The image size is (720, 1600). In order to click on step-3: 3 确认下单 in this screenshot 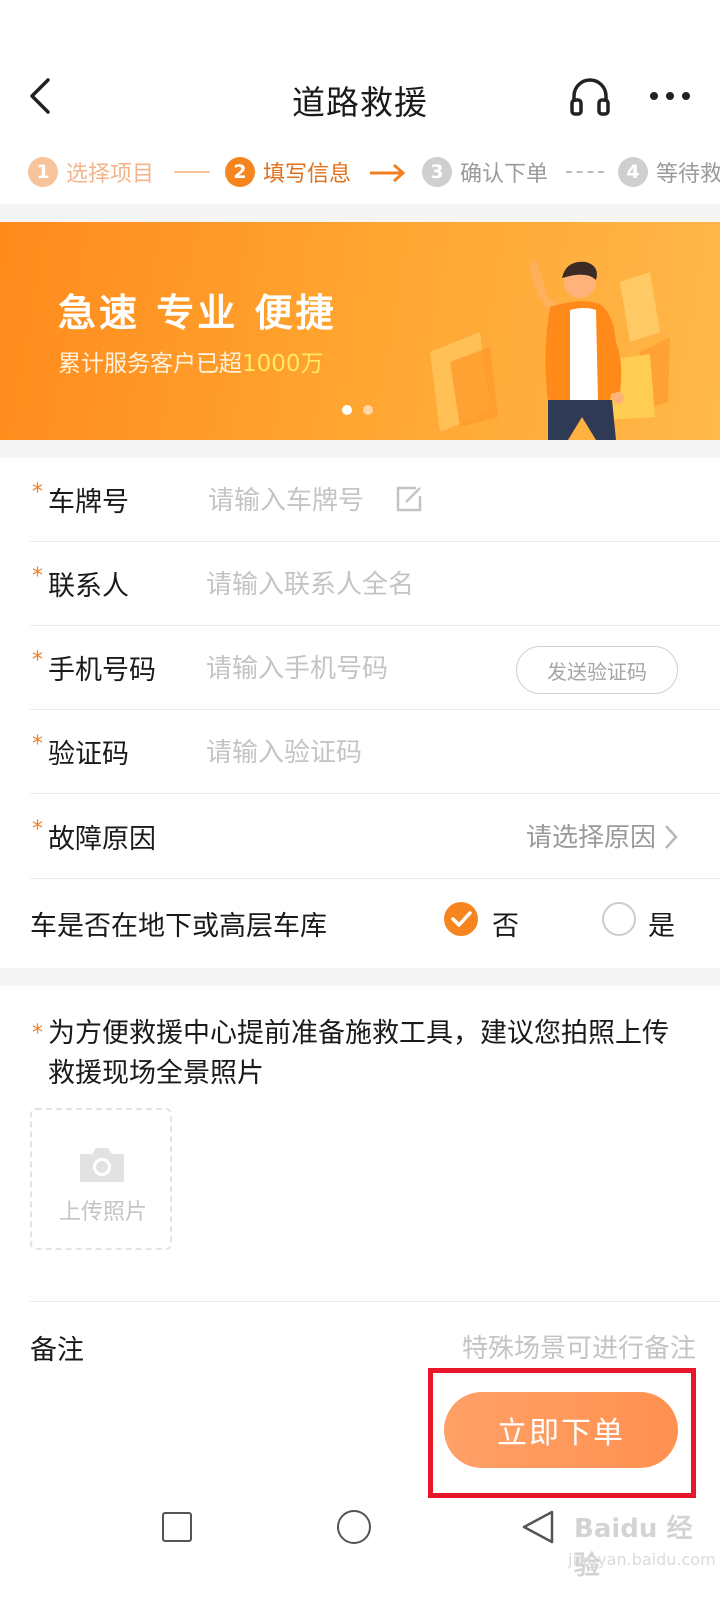, I will do `click(485, 172)`.